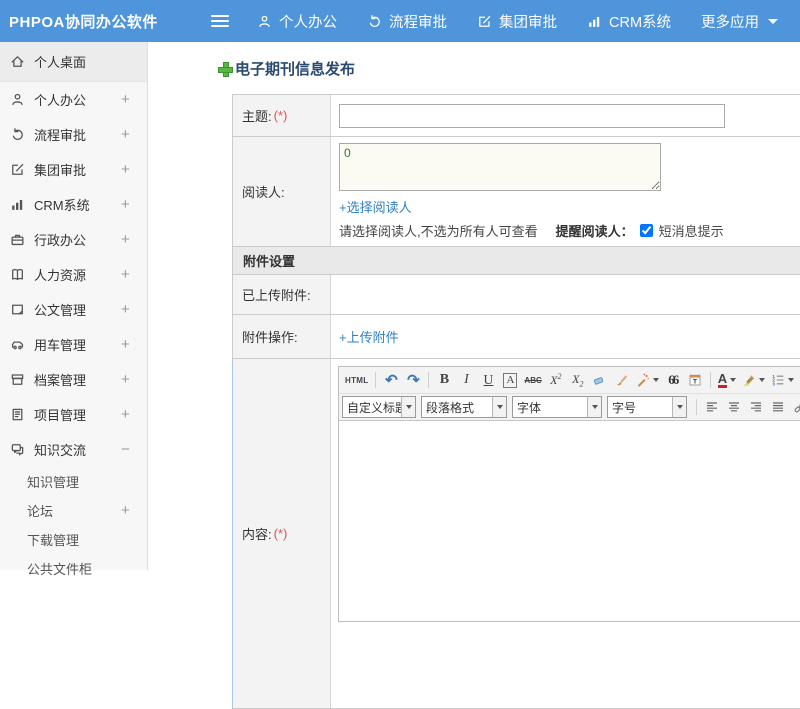  Describe the element at coordinates (73, 204) in the screenshot. I see `sidebar-item-crm-system: CRM系统+` at that location.